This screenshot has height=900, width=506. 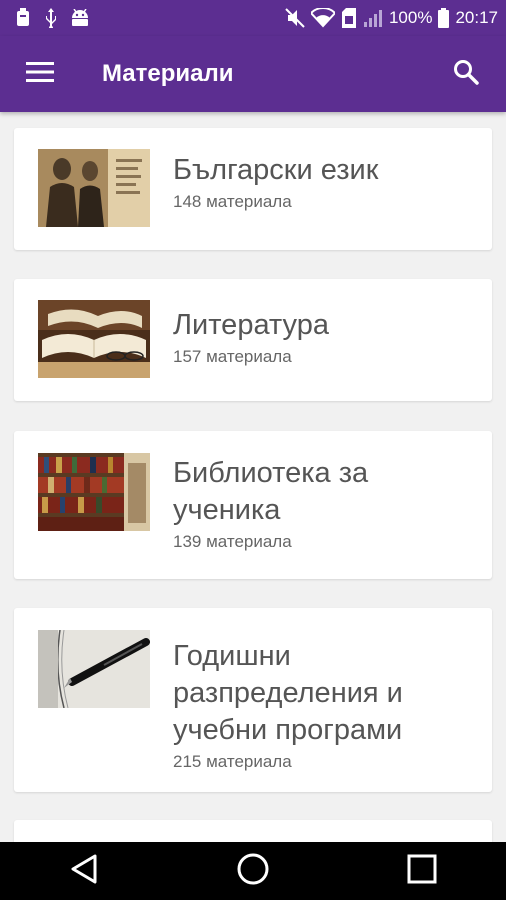 What do you see at coordinates (295, 18) in the screenshot?
I see `mute-icon` at bounding box center [295, 18].